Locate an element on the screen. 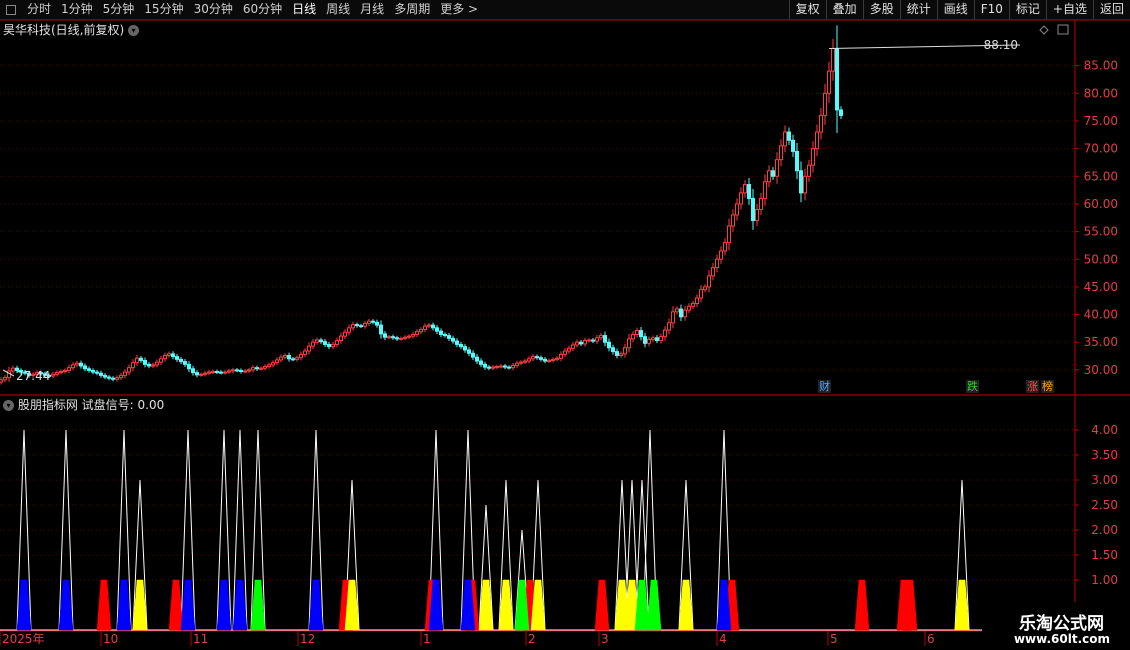 The width and height of the screenshot is (1130, 650). indicator-tick-label: 3.50 is located at coordinates (1104, 455).